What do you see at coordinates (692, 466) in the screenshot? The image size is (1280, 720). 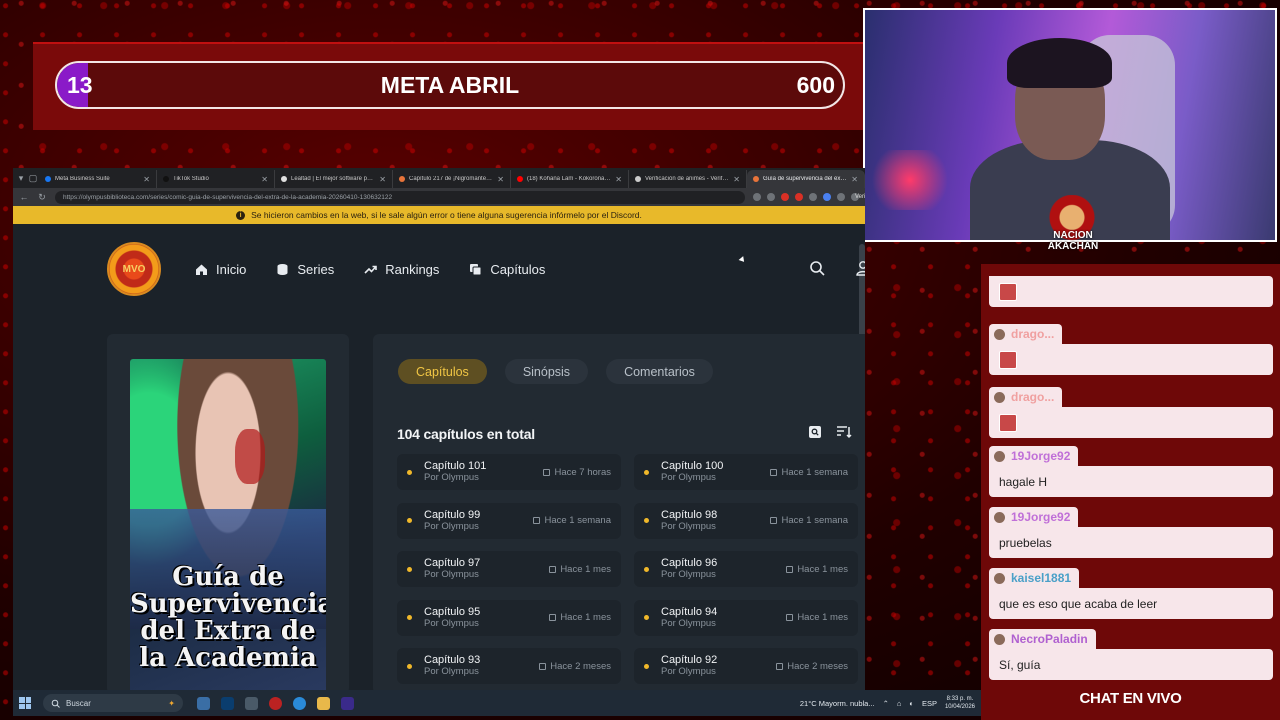 I see `chapter-title: Capítulo 100` at bounding box center [692, 466].